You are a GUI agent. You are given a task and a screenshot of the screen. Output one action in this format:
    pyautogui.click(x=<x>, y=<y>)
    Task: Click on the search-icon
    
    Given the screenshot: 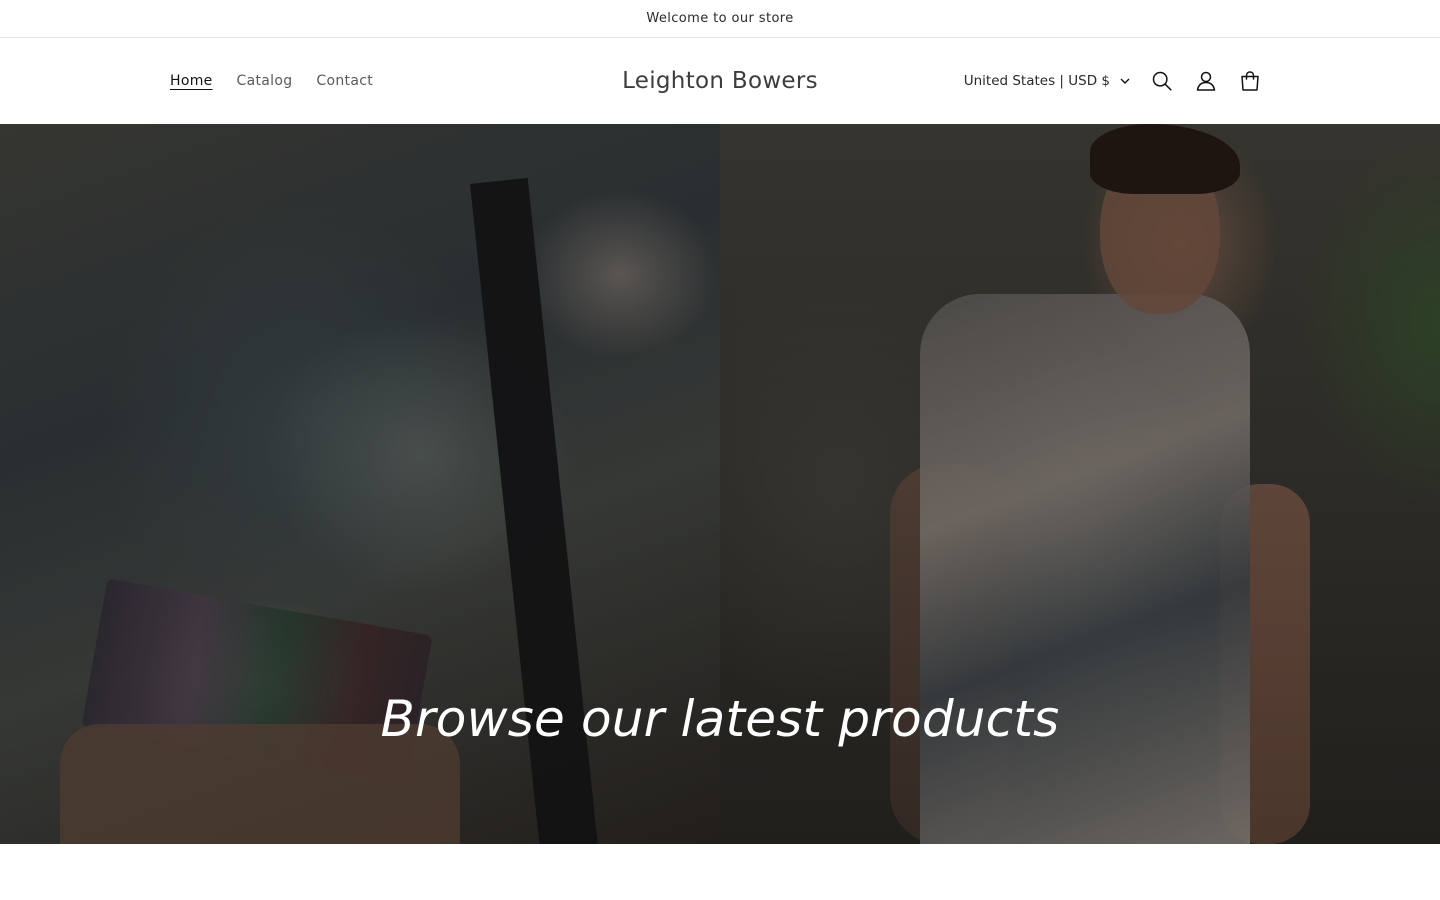 What is the action you would take?
    pyautogui.click(x=1162, y=81)
    